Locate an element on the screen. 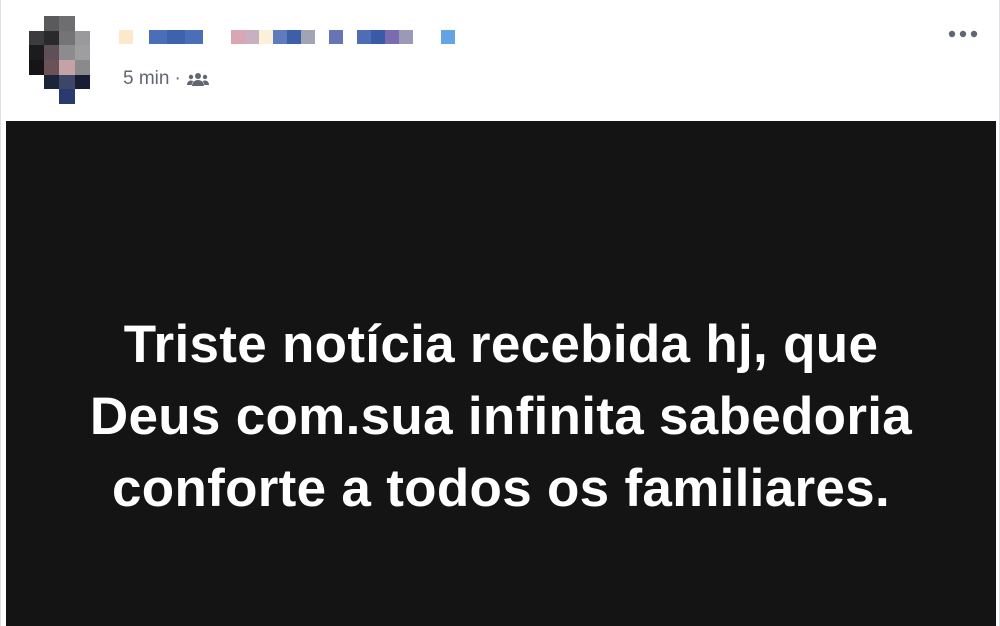 The image size is (1000, 626). author-name-redacted is located at coordinates (287, 37).